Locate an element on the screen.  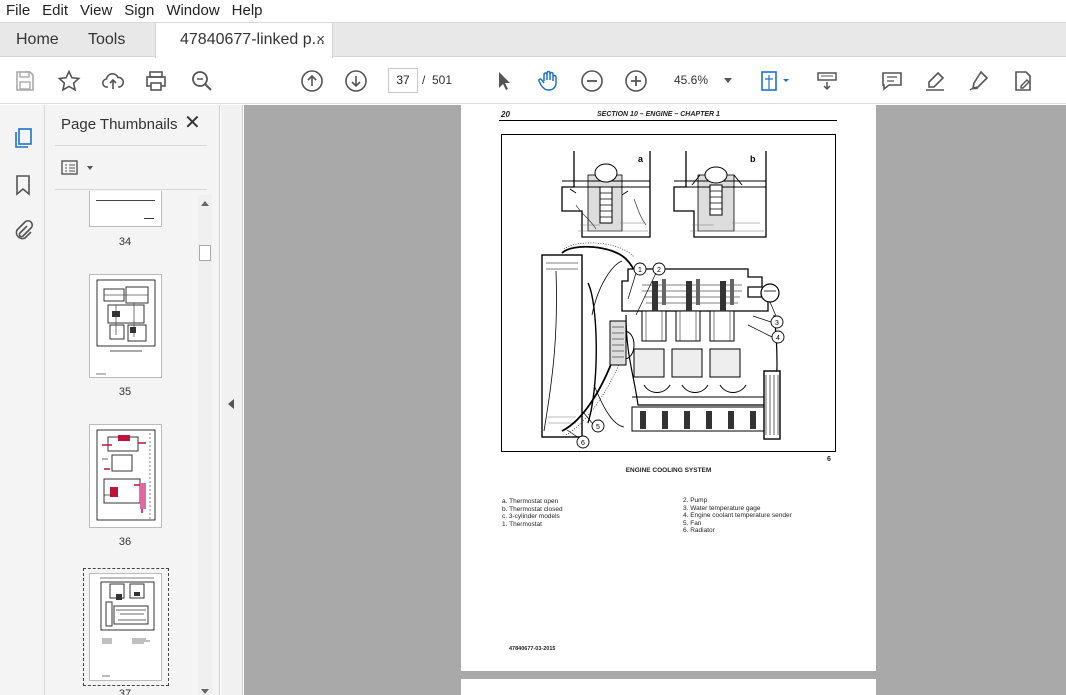
attachment-paperclip-icon is located at coordinates (23, 231).